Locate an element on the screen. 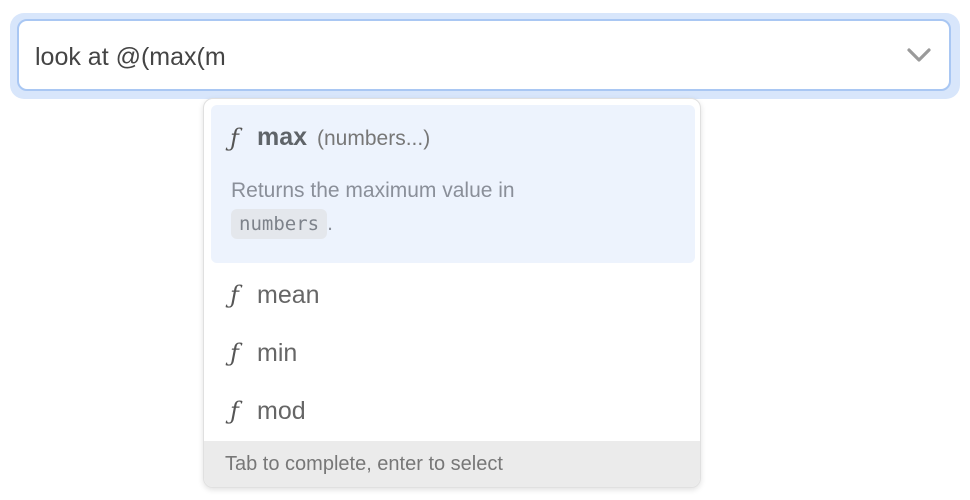 The height and width of the screenshot is (500, 970). completion-item-signature: (numbers...) is located at coordinates (374, 138).